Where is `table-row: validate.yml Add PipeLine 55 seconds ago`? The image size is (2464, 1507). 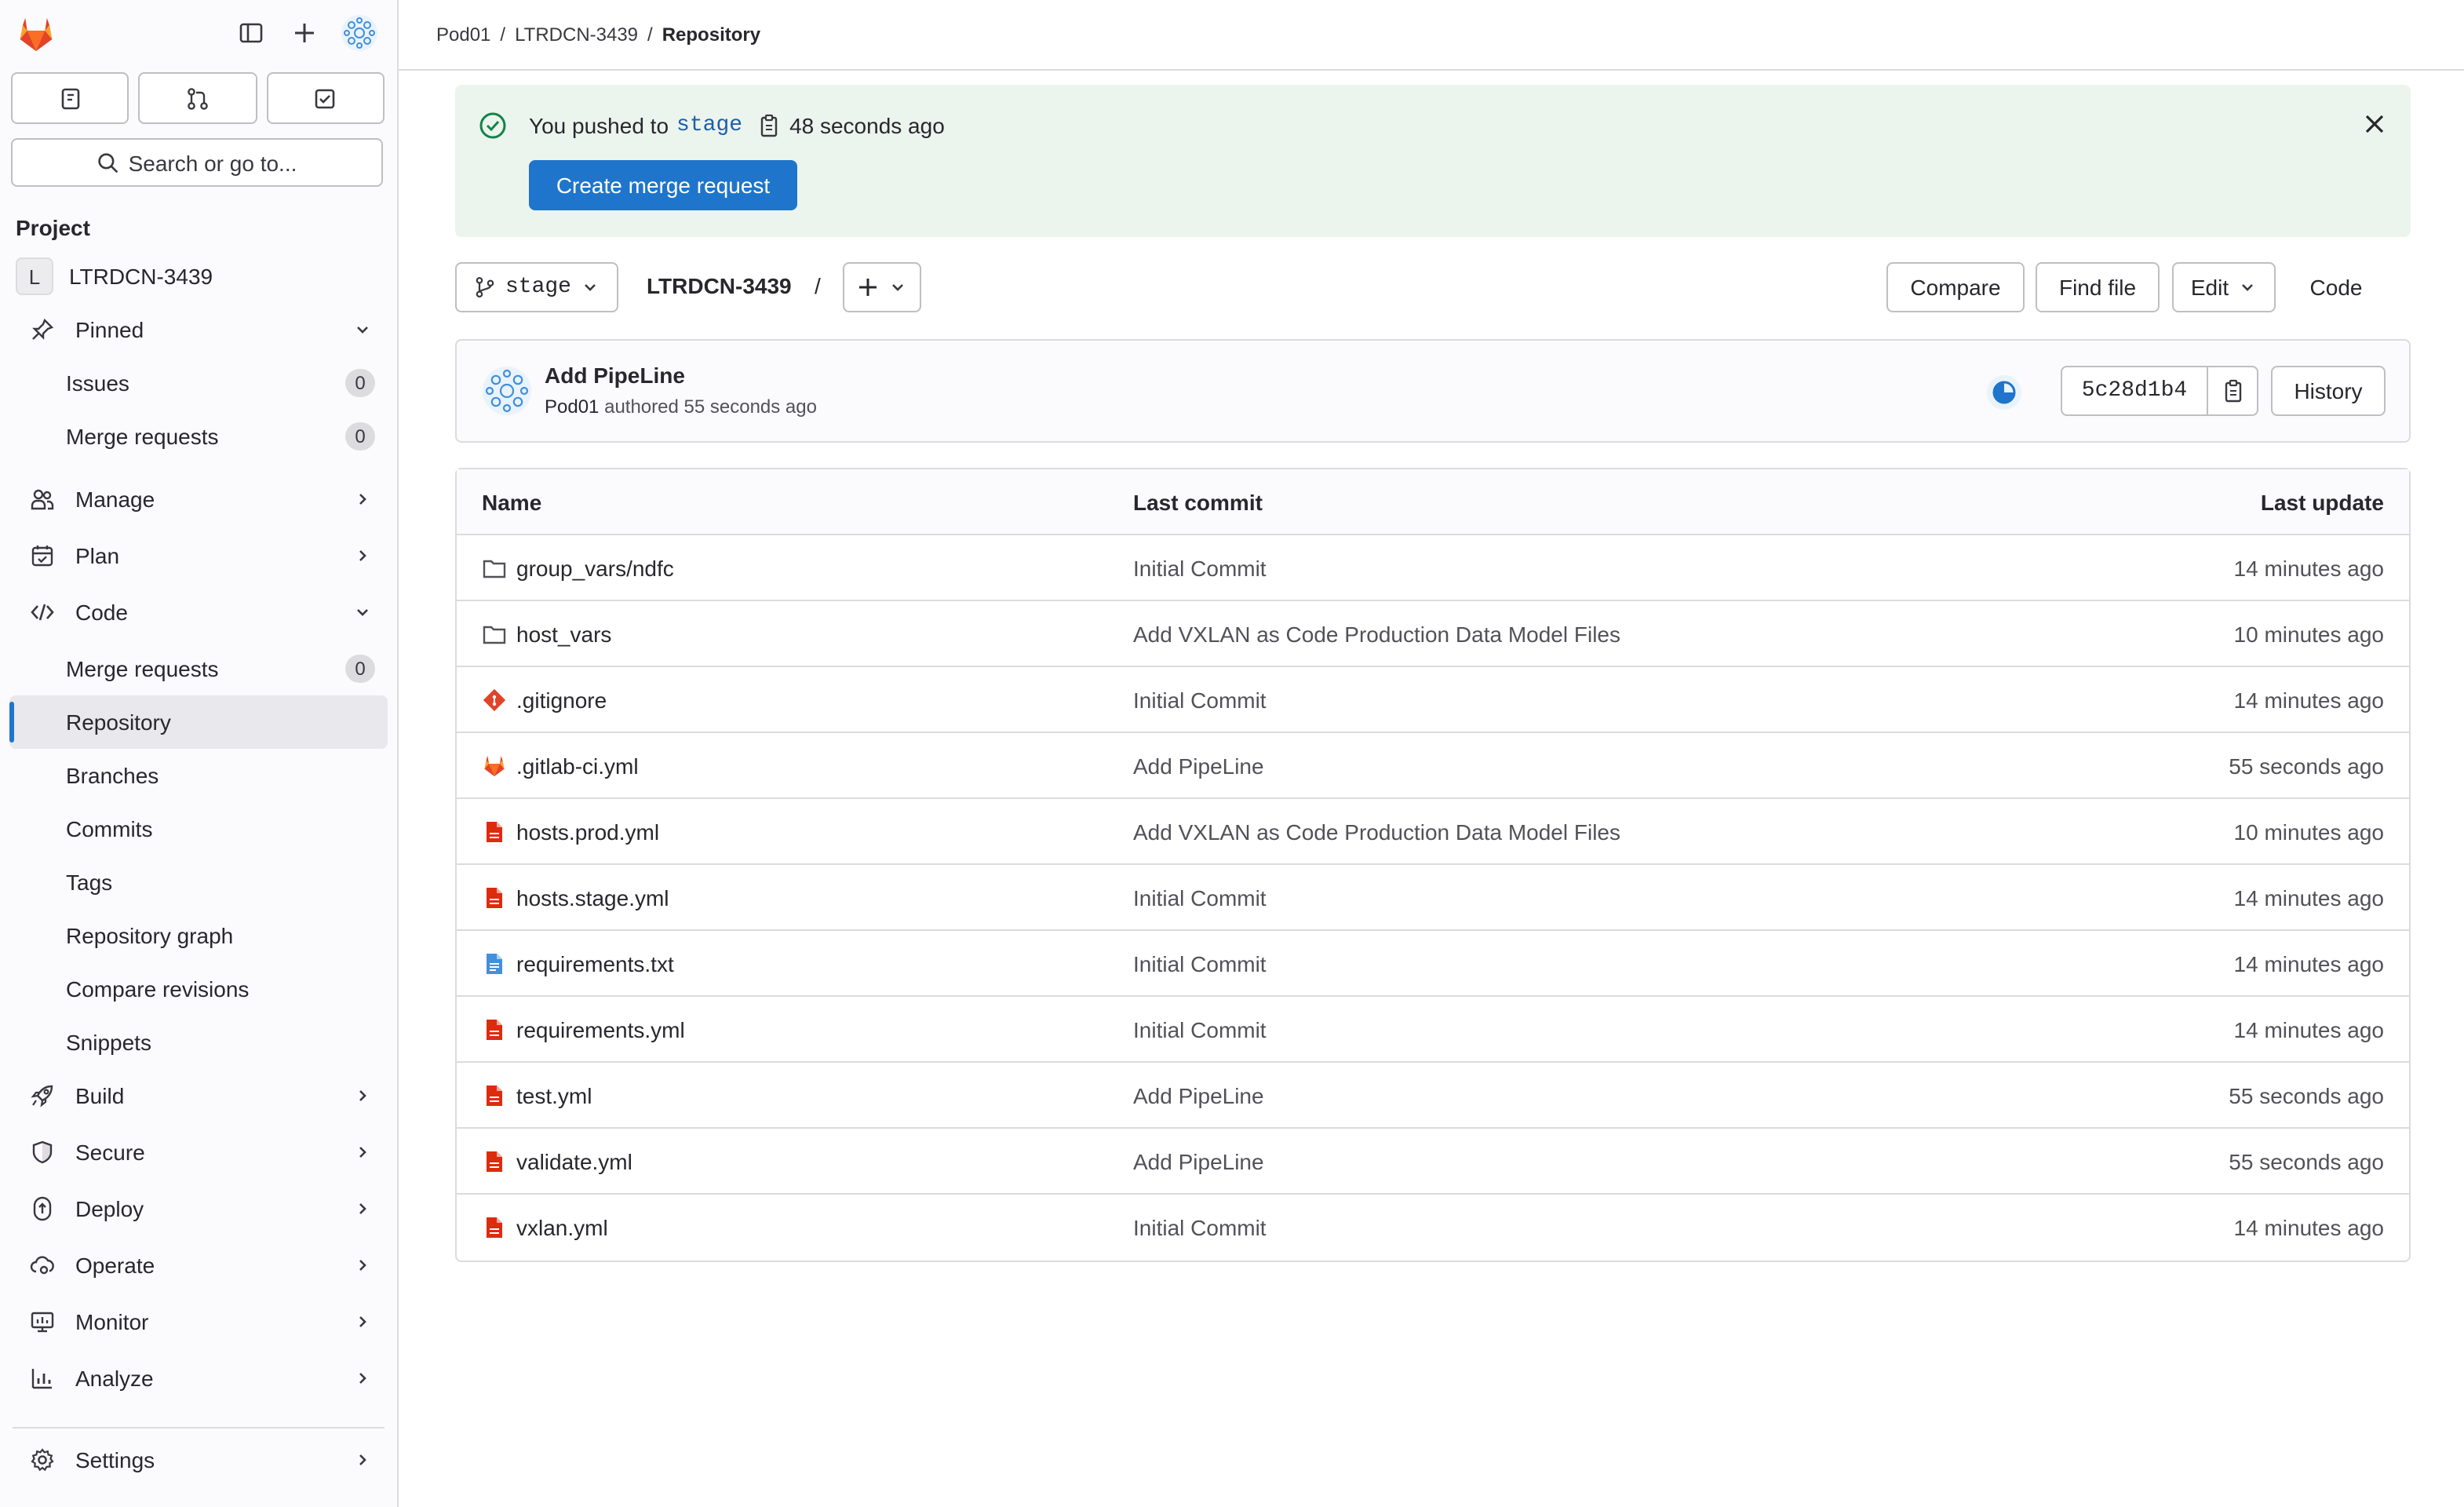
table-row: validate.yml Add PipeLine 55 seconds ago is located at coordinates (1433, 1162).